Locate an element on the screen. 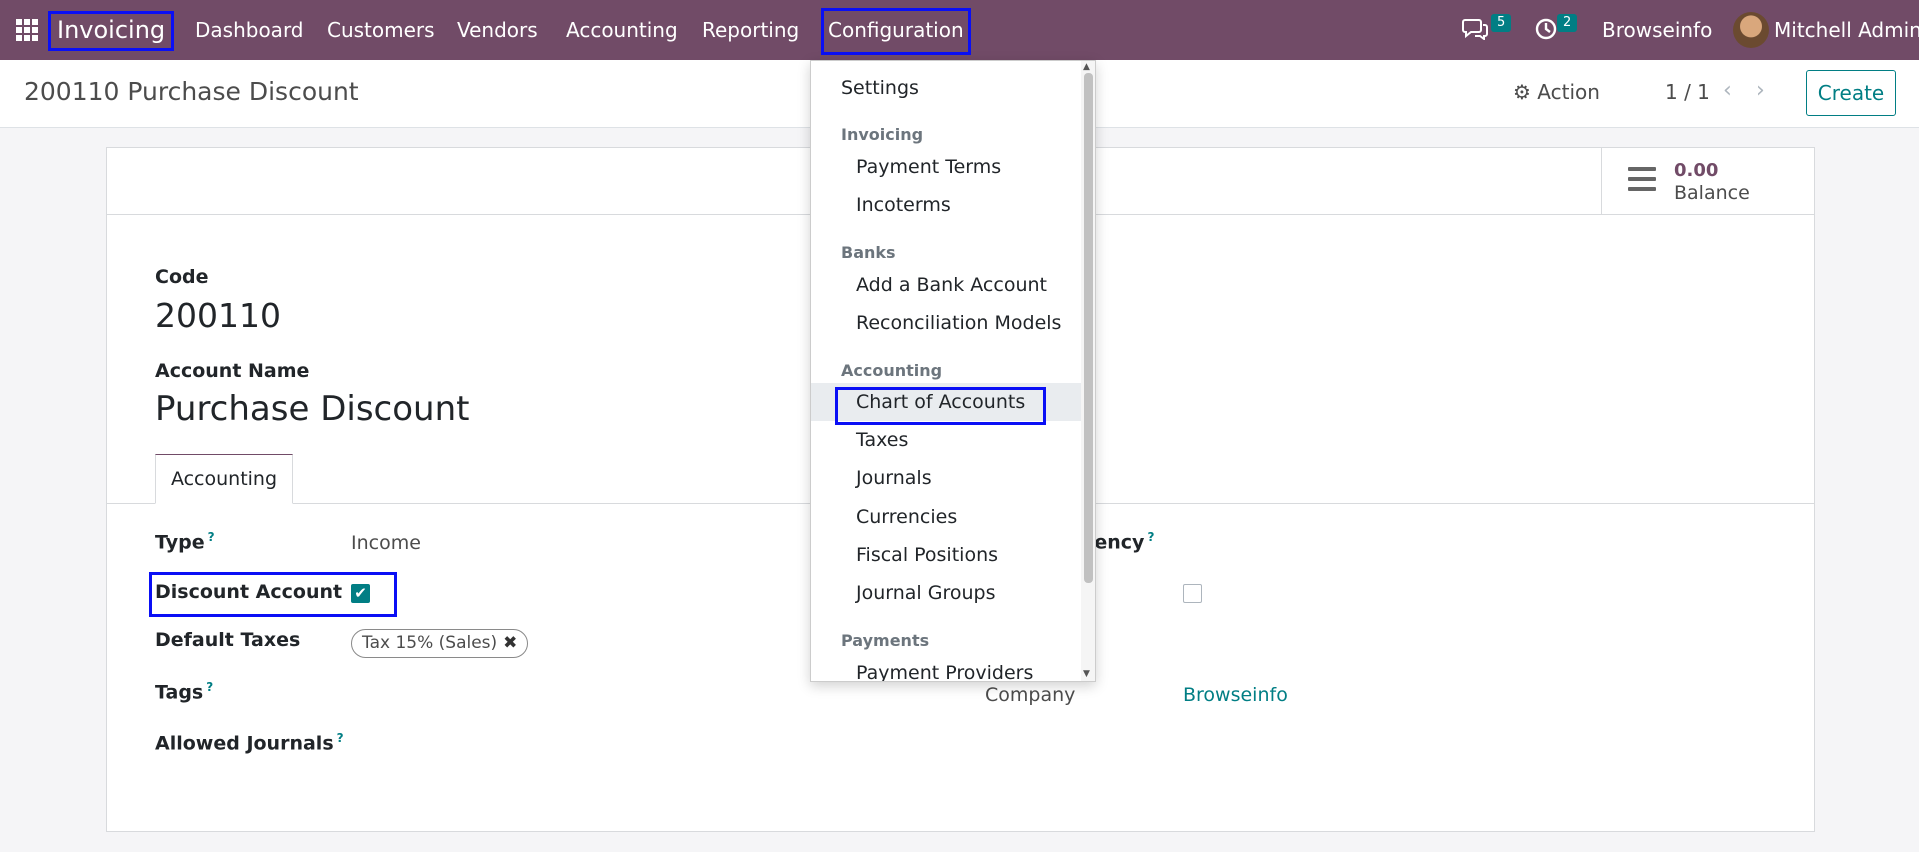 This screenshot has width=1919, height=852. chat-count-badge: 5 is located at coordinates (1501, 23).